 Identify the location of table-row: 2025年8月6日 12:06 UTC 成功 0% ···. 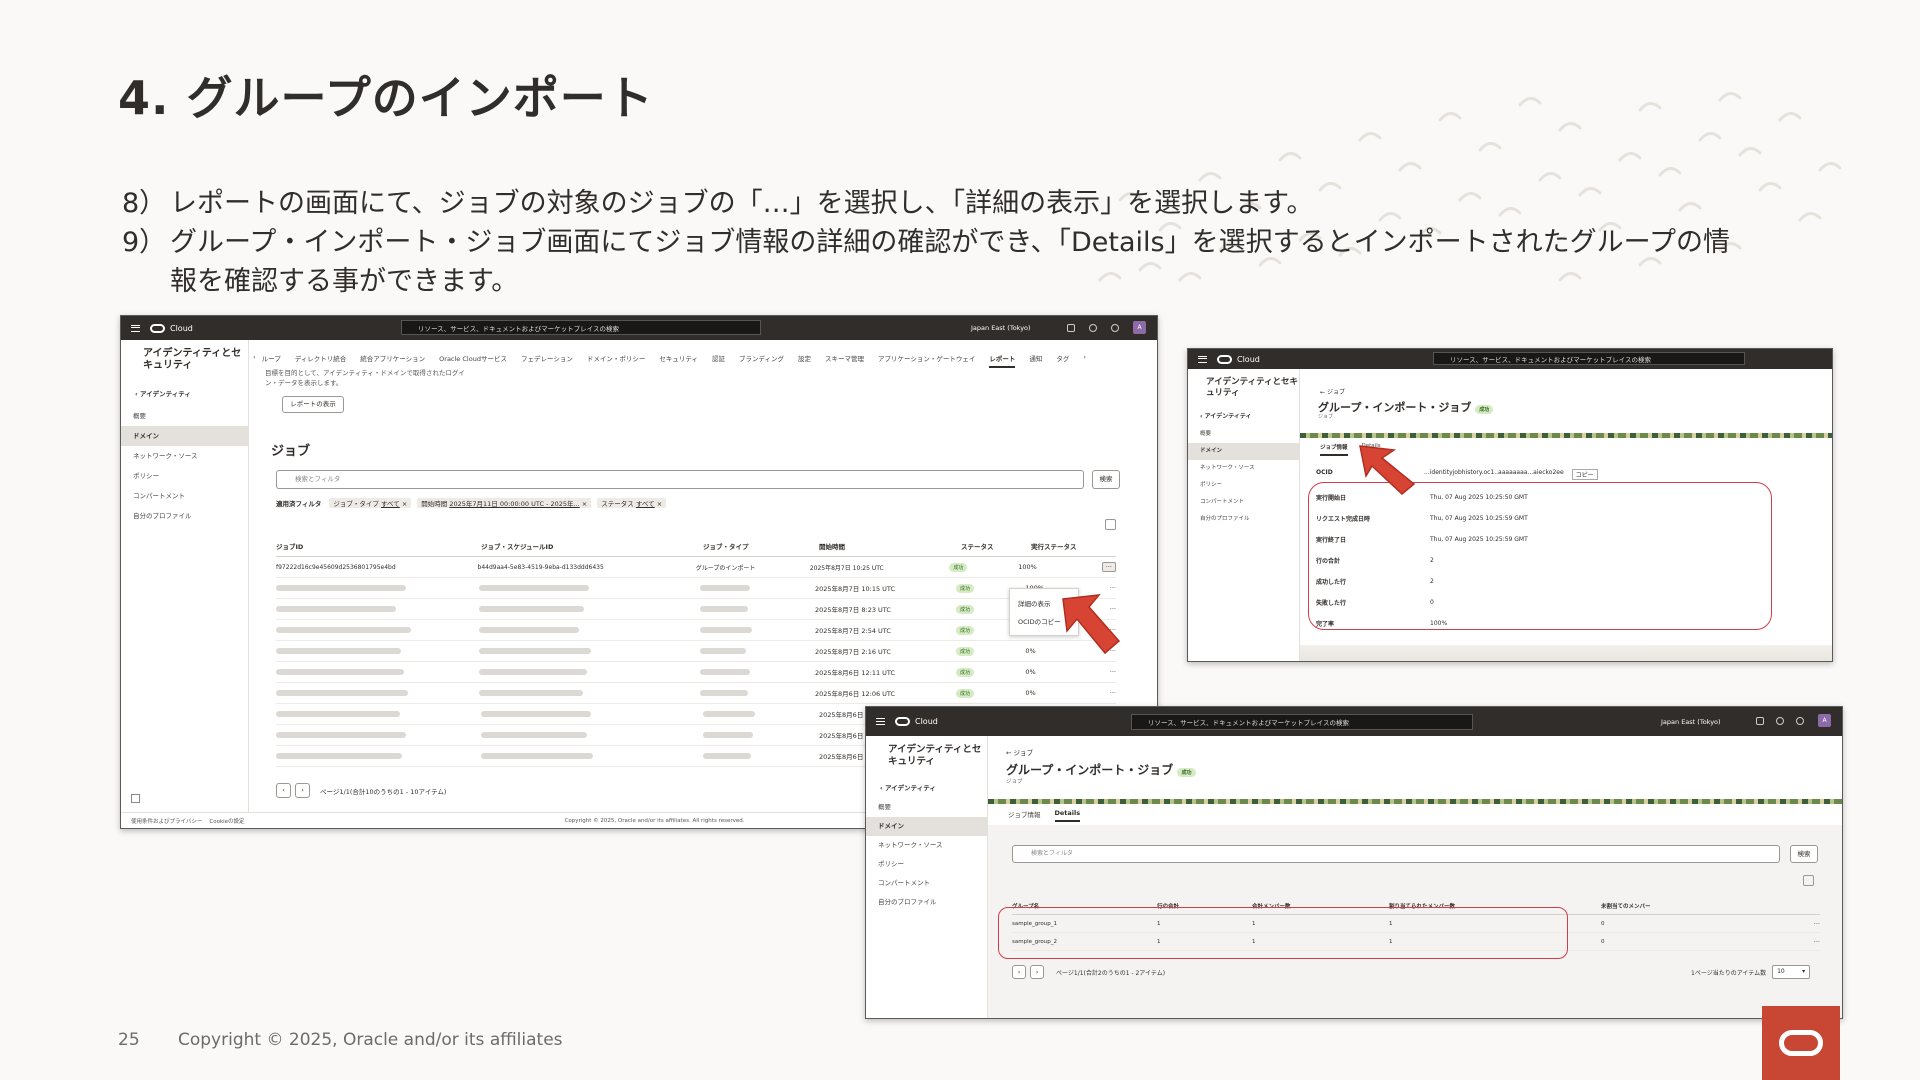
(696, 693).